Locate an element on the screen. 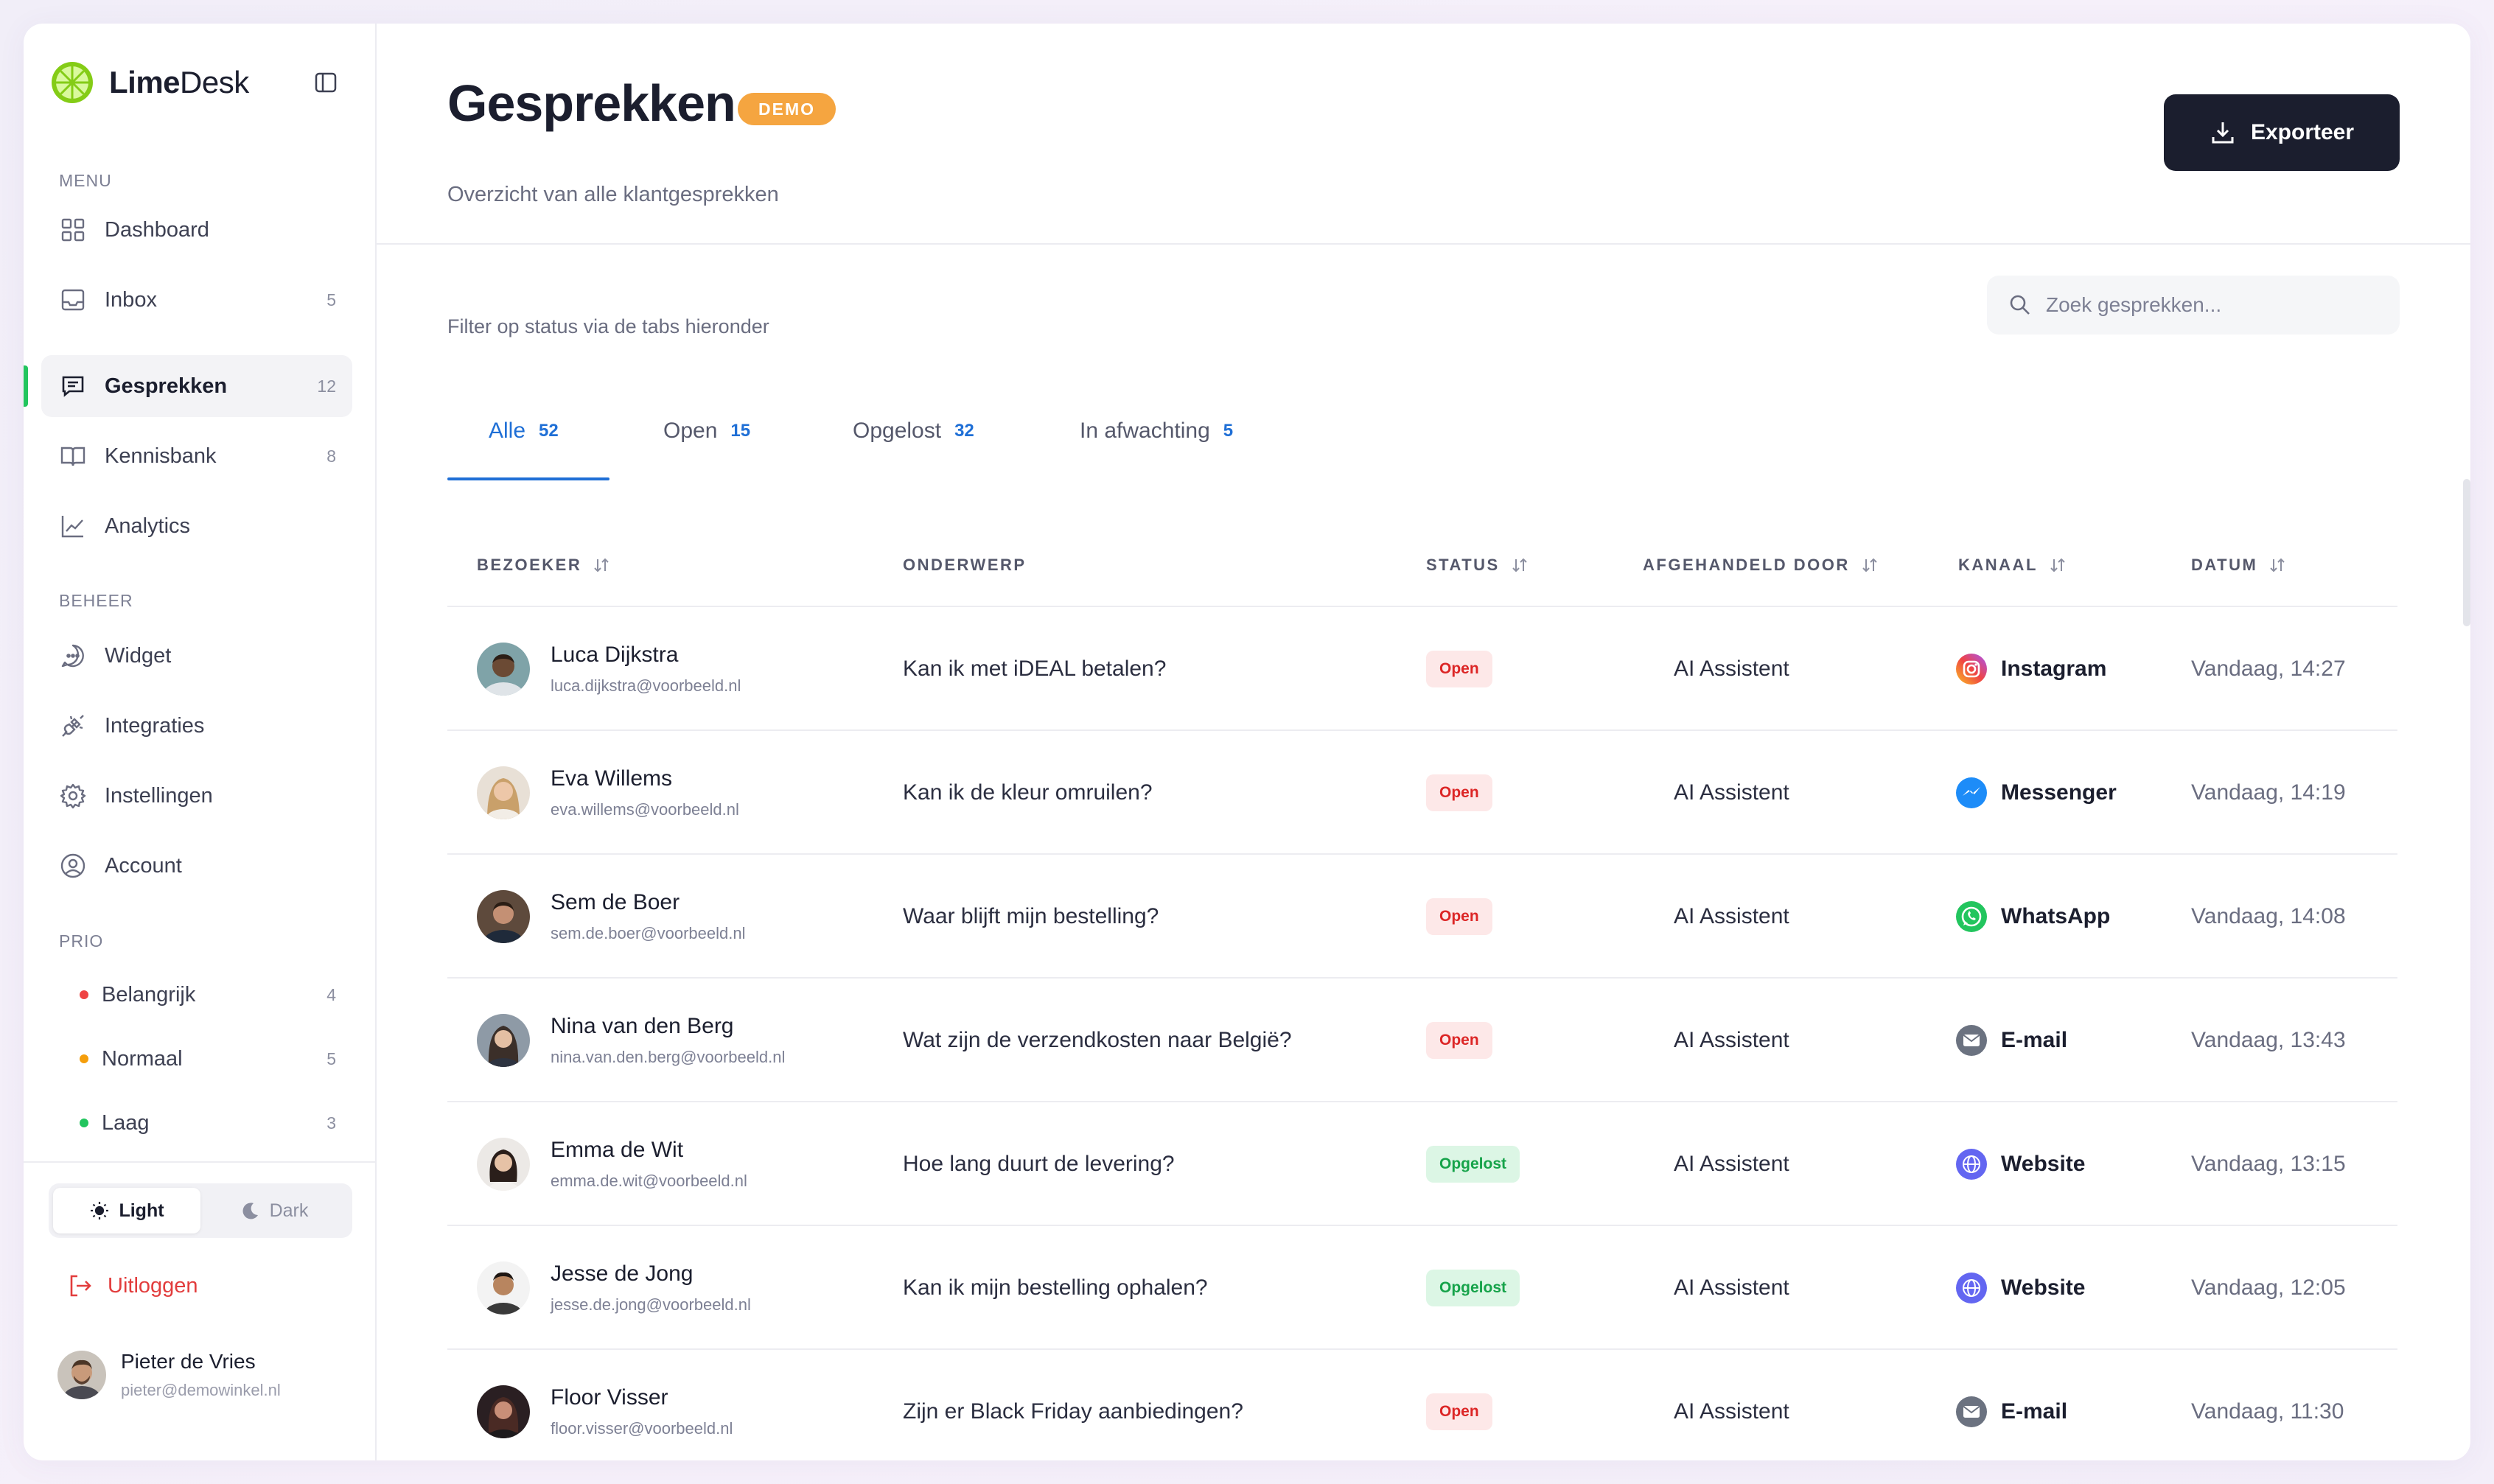 This screenshot has width=2494, height=1484. theme-toggle: Light Dark is located at coordinates (201, 1210).